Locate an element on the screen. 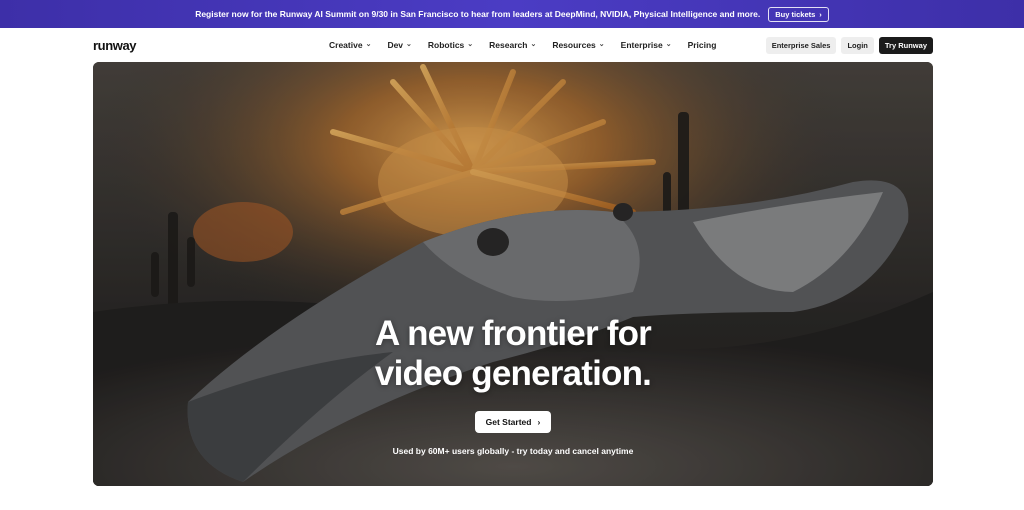  try-runway-button: Try Runway is located at coordinates (905, 45).